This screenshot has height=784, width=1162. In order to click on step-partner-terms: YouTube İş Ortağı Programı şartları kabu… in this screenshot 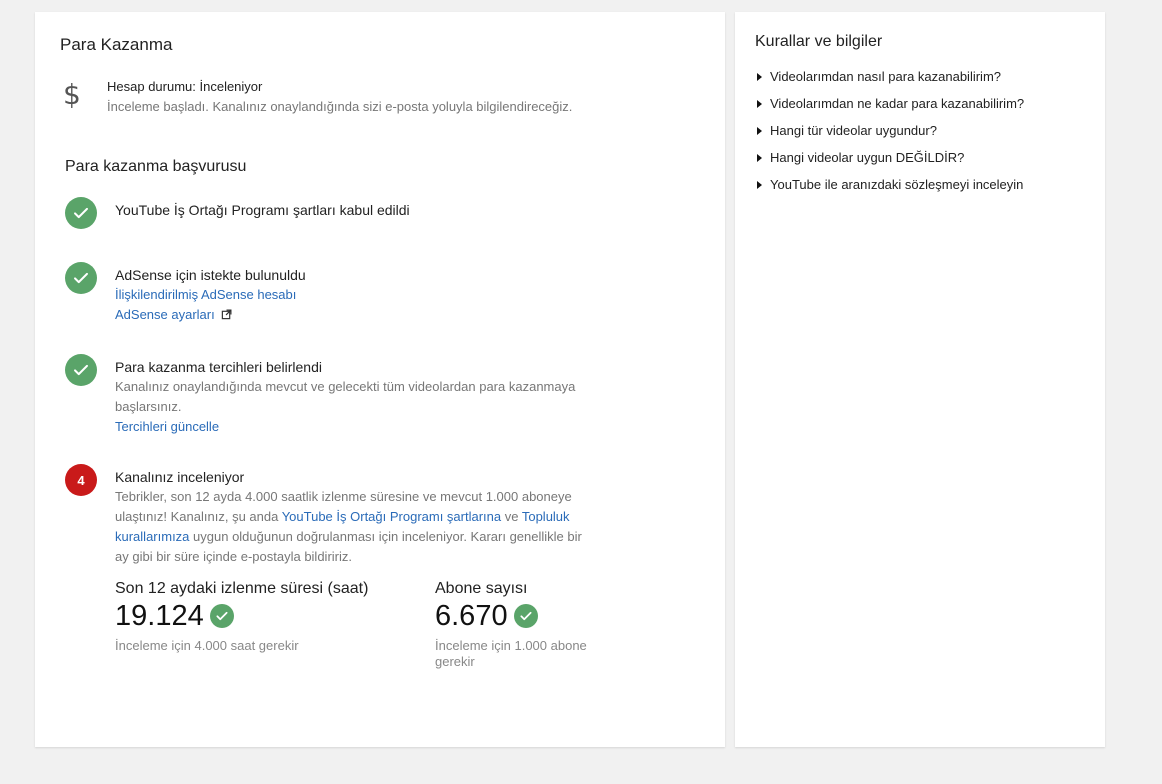, I will do `click(350, 210)`.